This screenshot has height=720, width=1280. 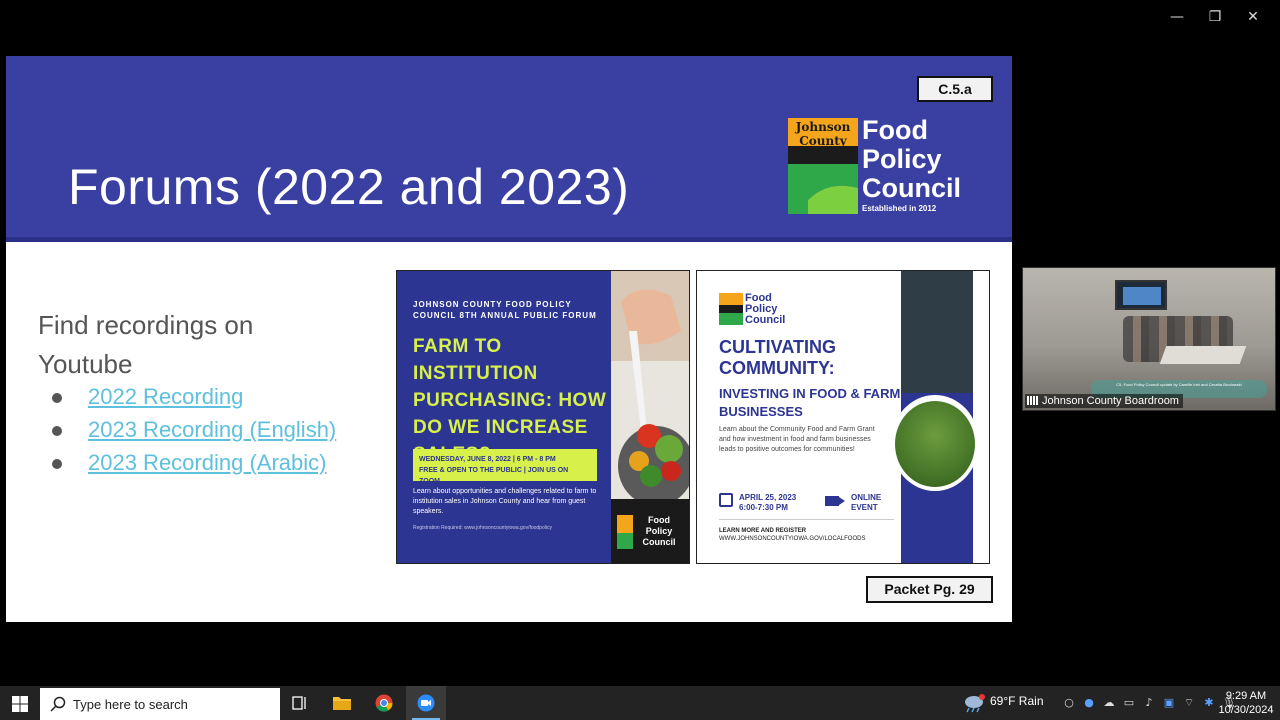 I want to click on bluetooth-icon: ✱, so click(x=1209, y=703).